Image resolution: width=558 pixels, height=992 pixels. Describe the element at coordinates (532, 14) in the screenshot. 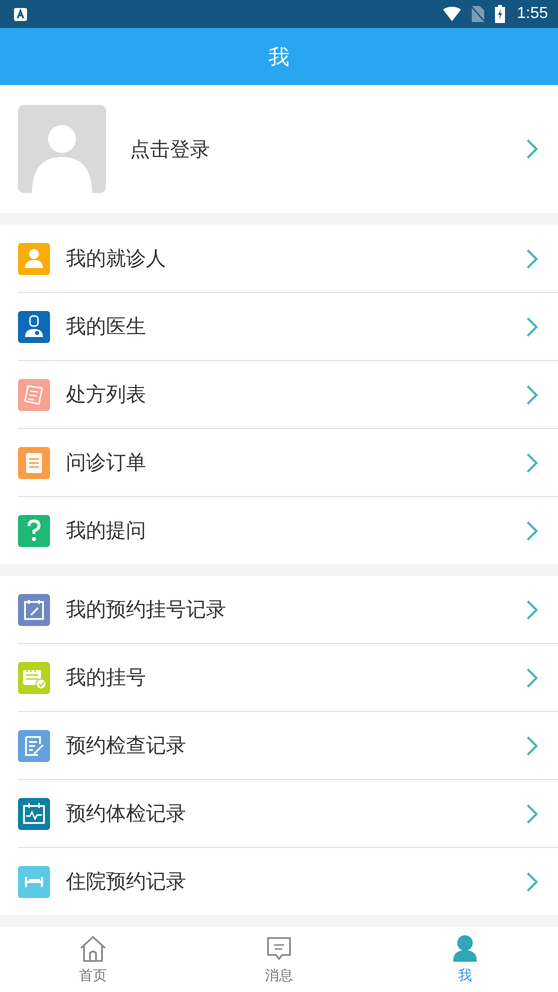

I see `clock-time: 1:55` at that location.